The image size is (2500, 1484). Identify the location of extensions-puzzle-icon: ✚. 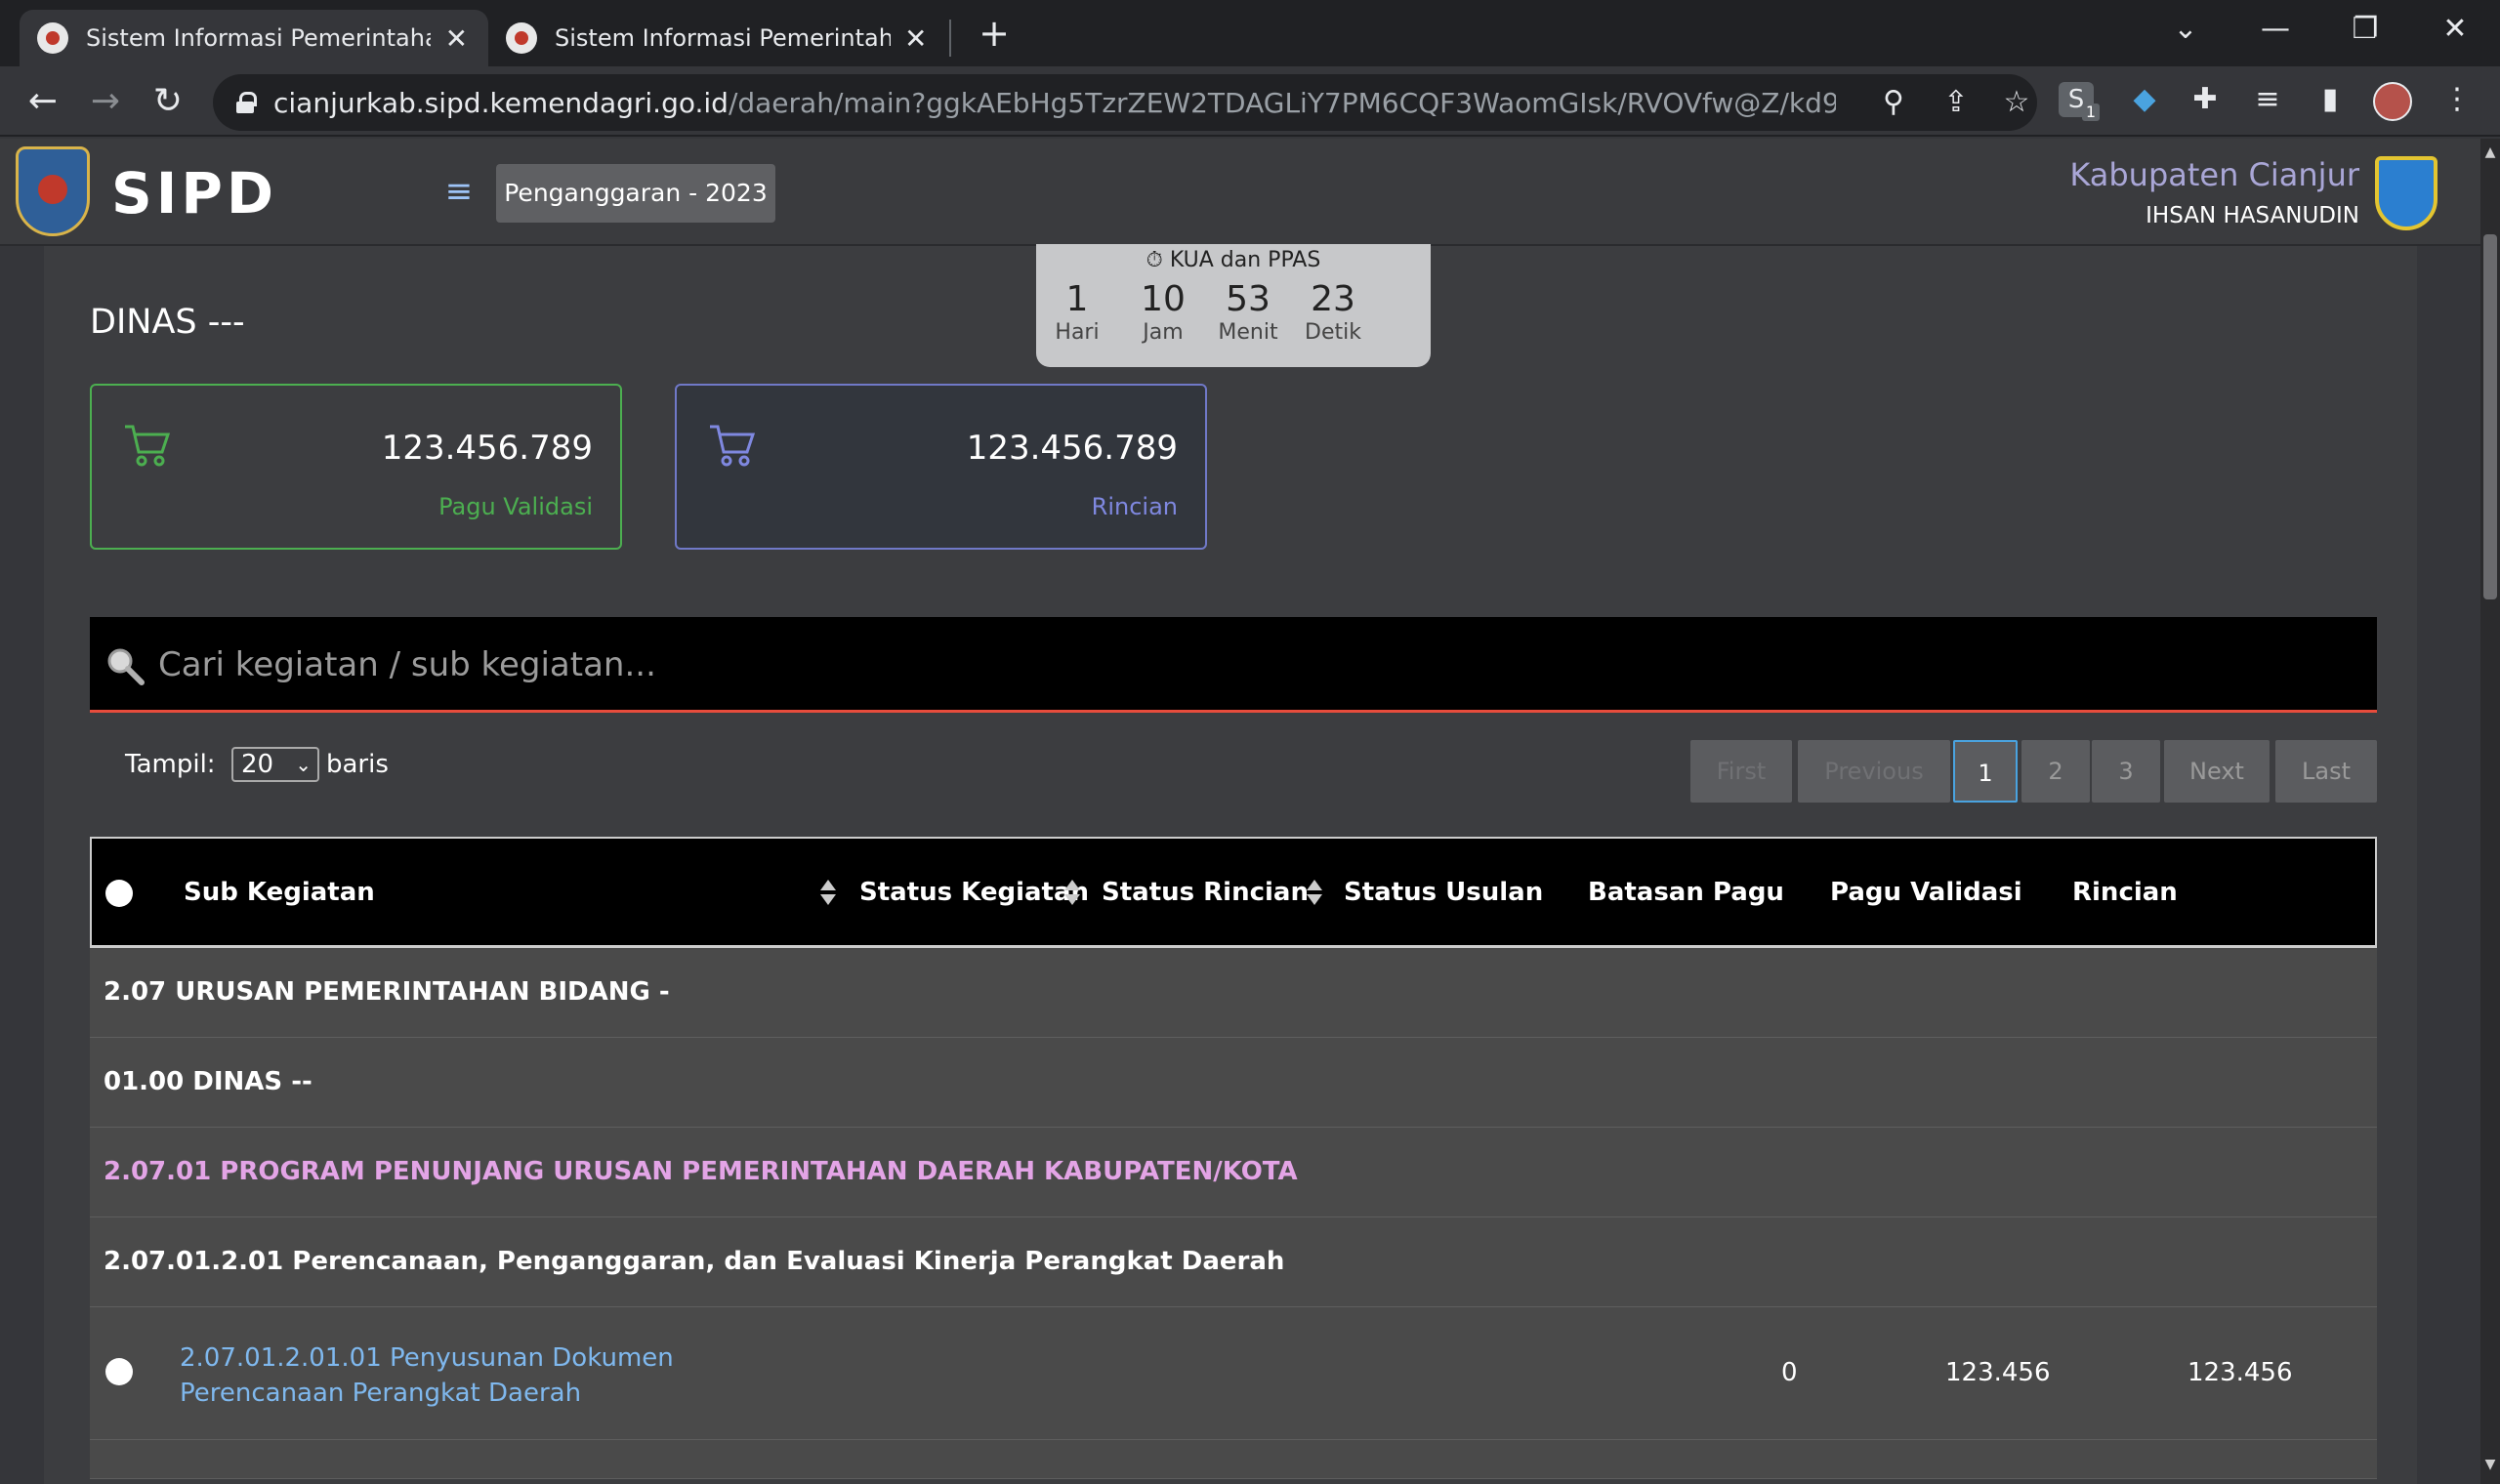
(2206, 100).